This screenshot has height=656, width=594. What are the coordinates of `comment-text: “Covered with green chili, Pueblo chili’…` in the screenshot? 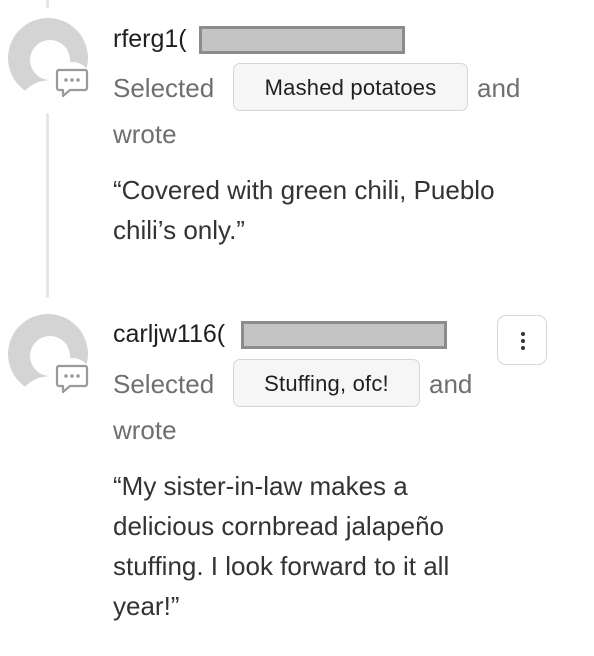 It's located at (304, 210).